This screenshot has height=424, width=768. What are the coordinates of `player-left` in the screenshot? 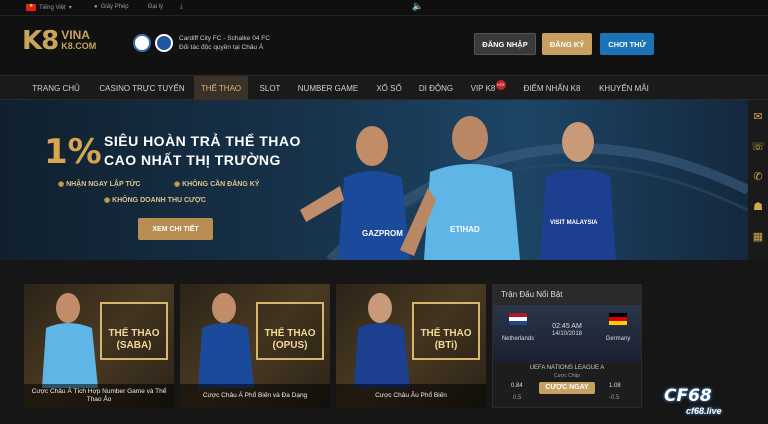 It's located at (355, 193).